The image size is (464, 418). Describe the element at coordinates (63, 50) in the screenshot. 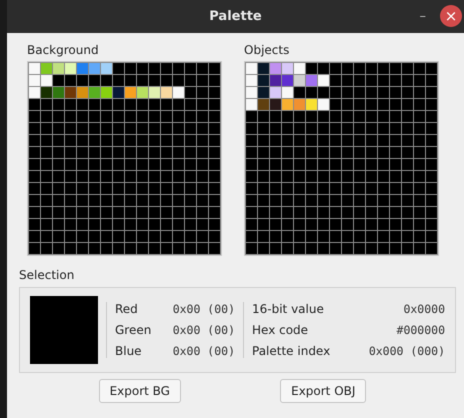

I see `palette-label: Background` at that location.